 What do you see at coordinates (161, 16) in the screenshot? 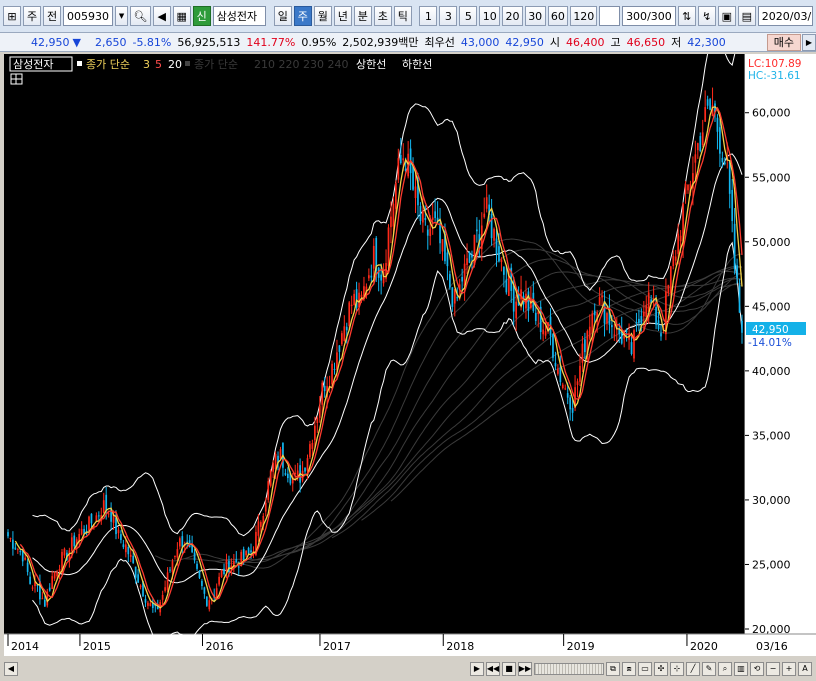
I see `speaker-icon: ◀︎` at bounding box center [161, 16].